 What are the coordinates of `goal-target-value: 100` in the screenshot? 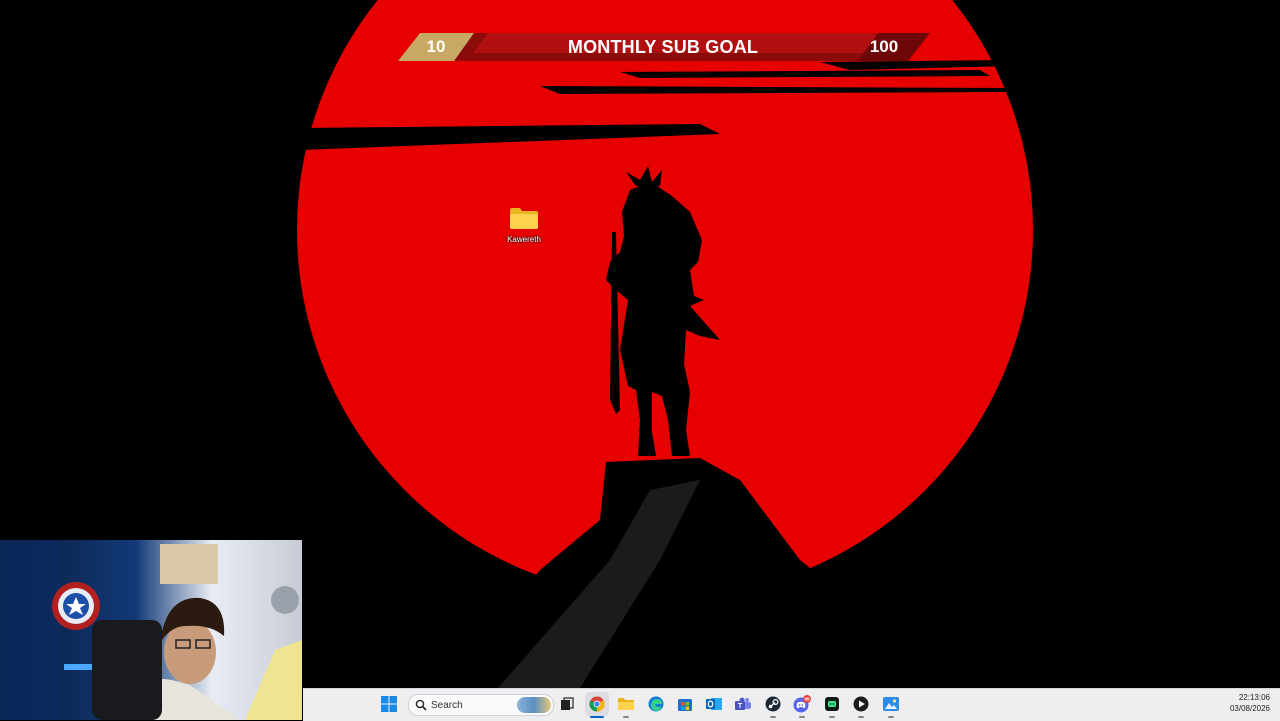 It's located at (884, 46).